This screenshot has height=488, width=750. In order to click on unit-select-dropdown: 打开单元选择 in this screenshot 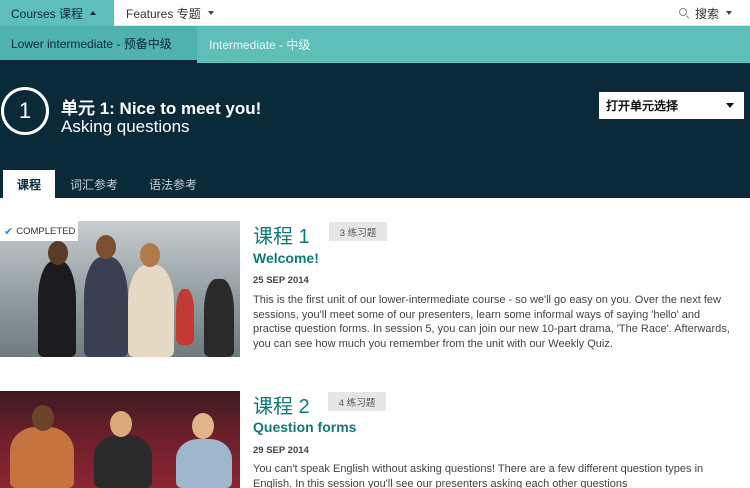, I will do `click(671, 105)`.